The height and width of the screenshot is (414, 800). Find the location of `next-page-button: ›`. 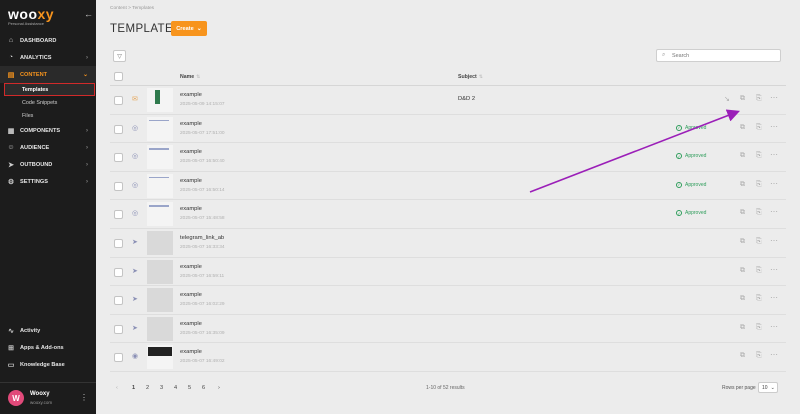

next-page-button: › is located at coordinates (219, 388).